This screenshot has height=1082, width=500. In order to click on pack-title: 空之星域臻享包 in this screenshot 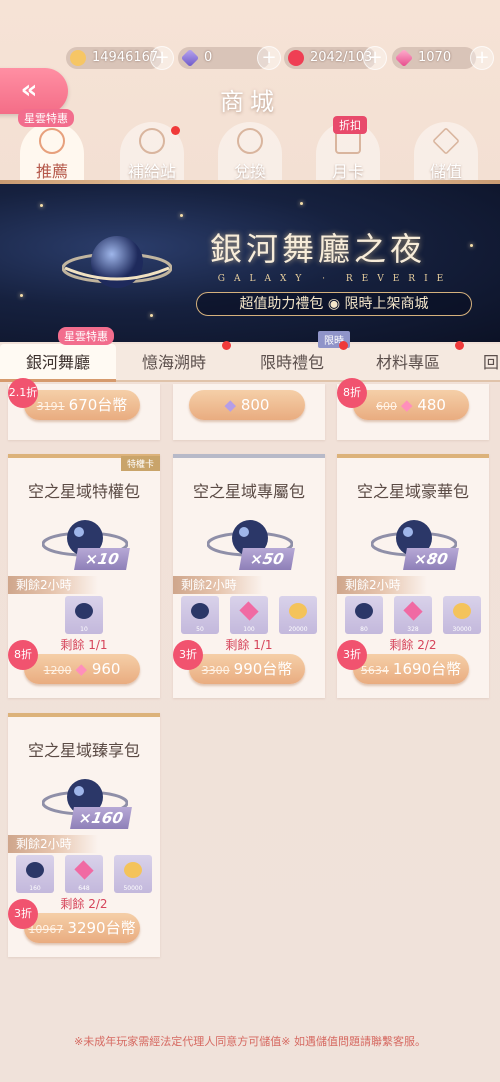, I will do `click(83, 750)`.